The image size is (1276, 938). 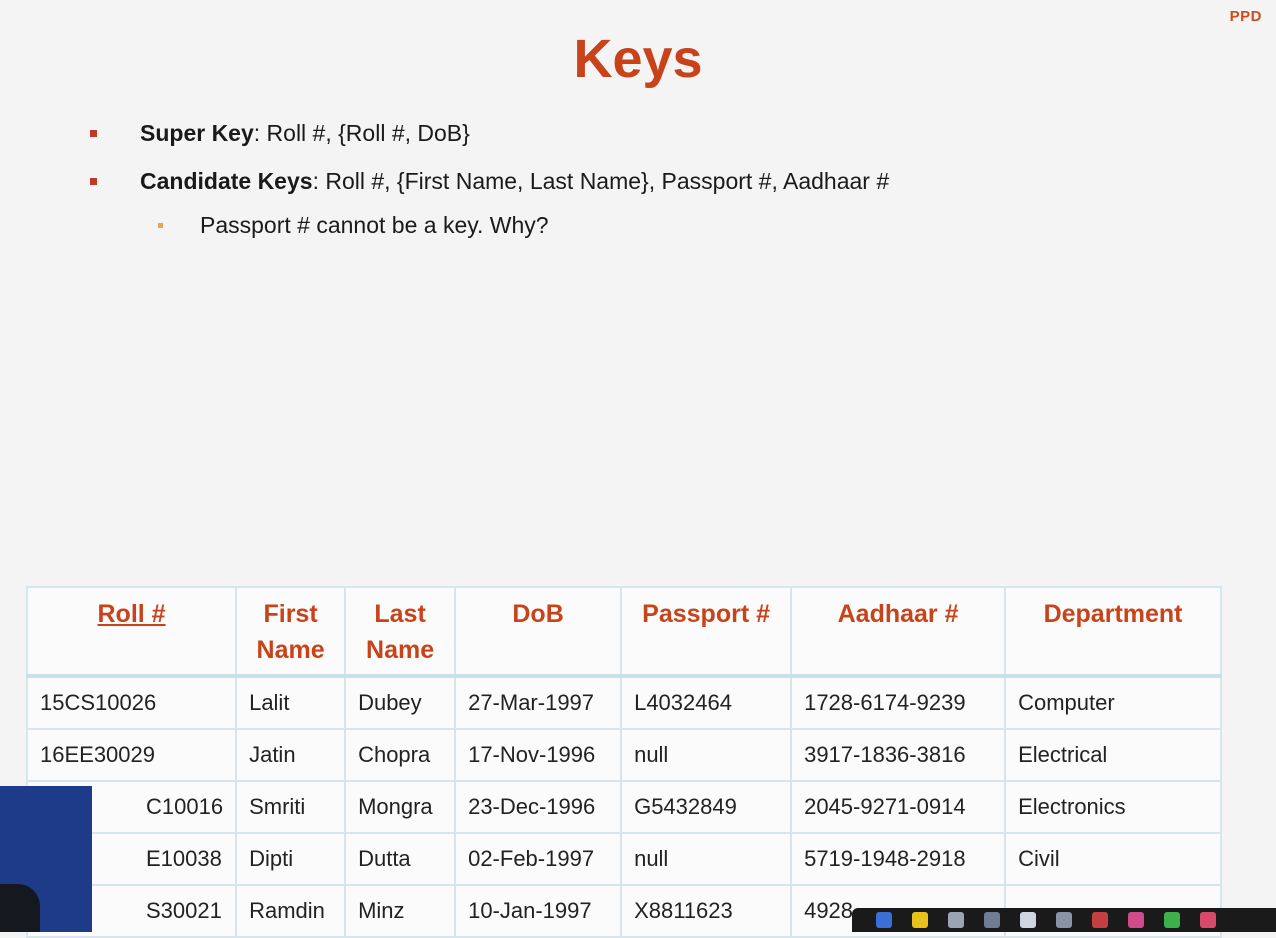 I want to click on cell-aadhaar: 1728-6174-9239, so click(x=898, y=702).